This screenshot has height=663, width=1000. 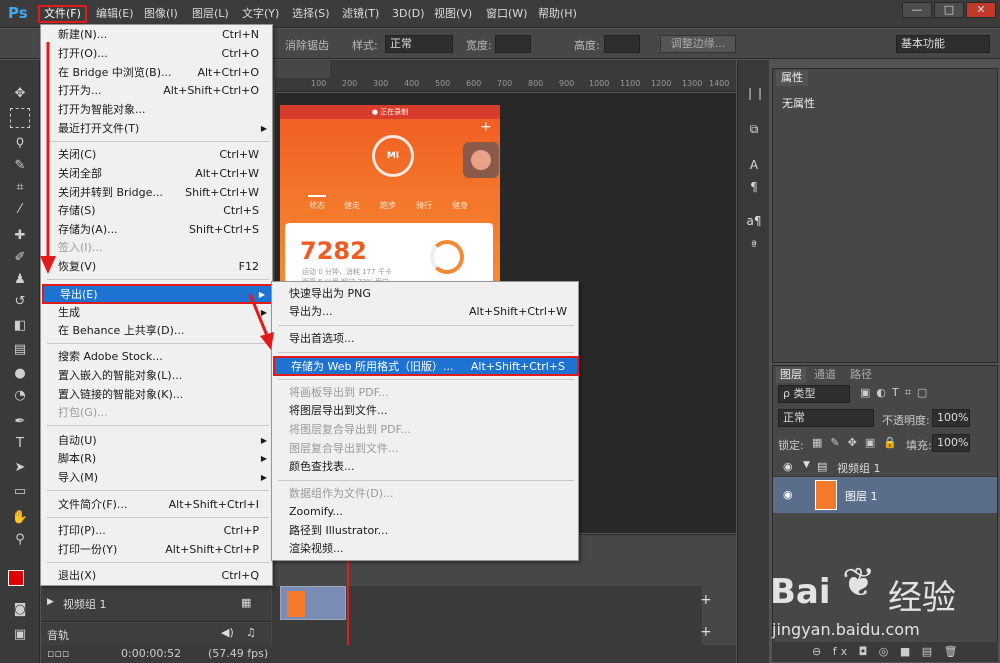 What do you see at coordinates (426, 366) in the screenshot?
I see `menu-item-save-for-web: 存储为 Web 所用格式（旧版）... Alt+Shift+Ctrl+S` at bounding box center [426, 366].